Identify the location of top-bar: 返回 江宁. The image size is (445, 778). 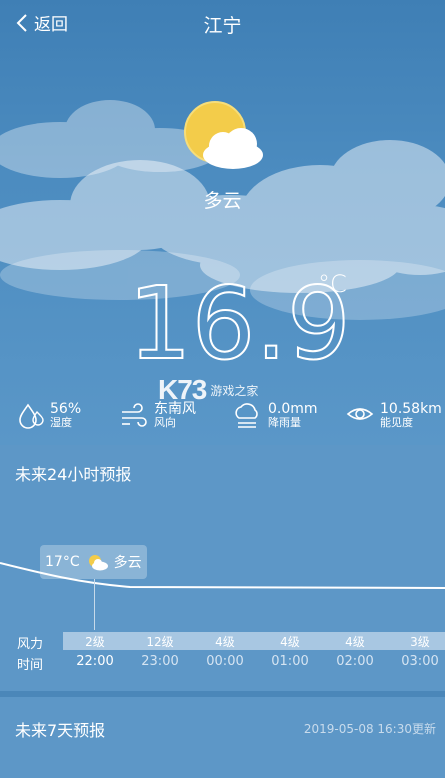
(222, 24).